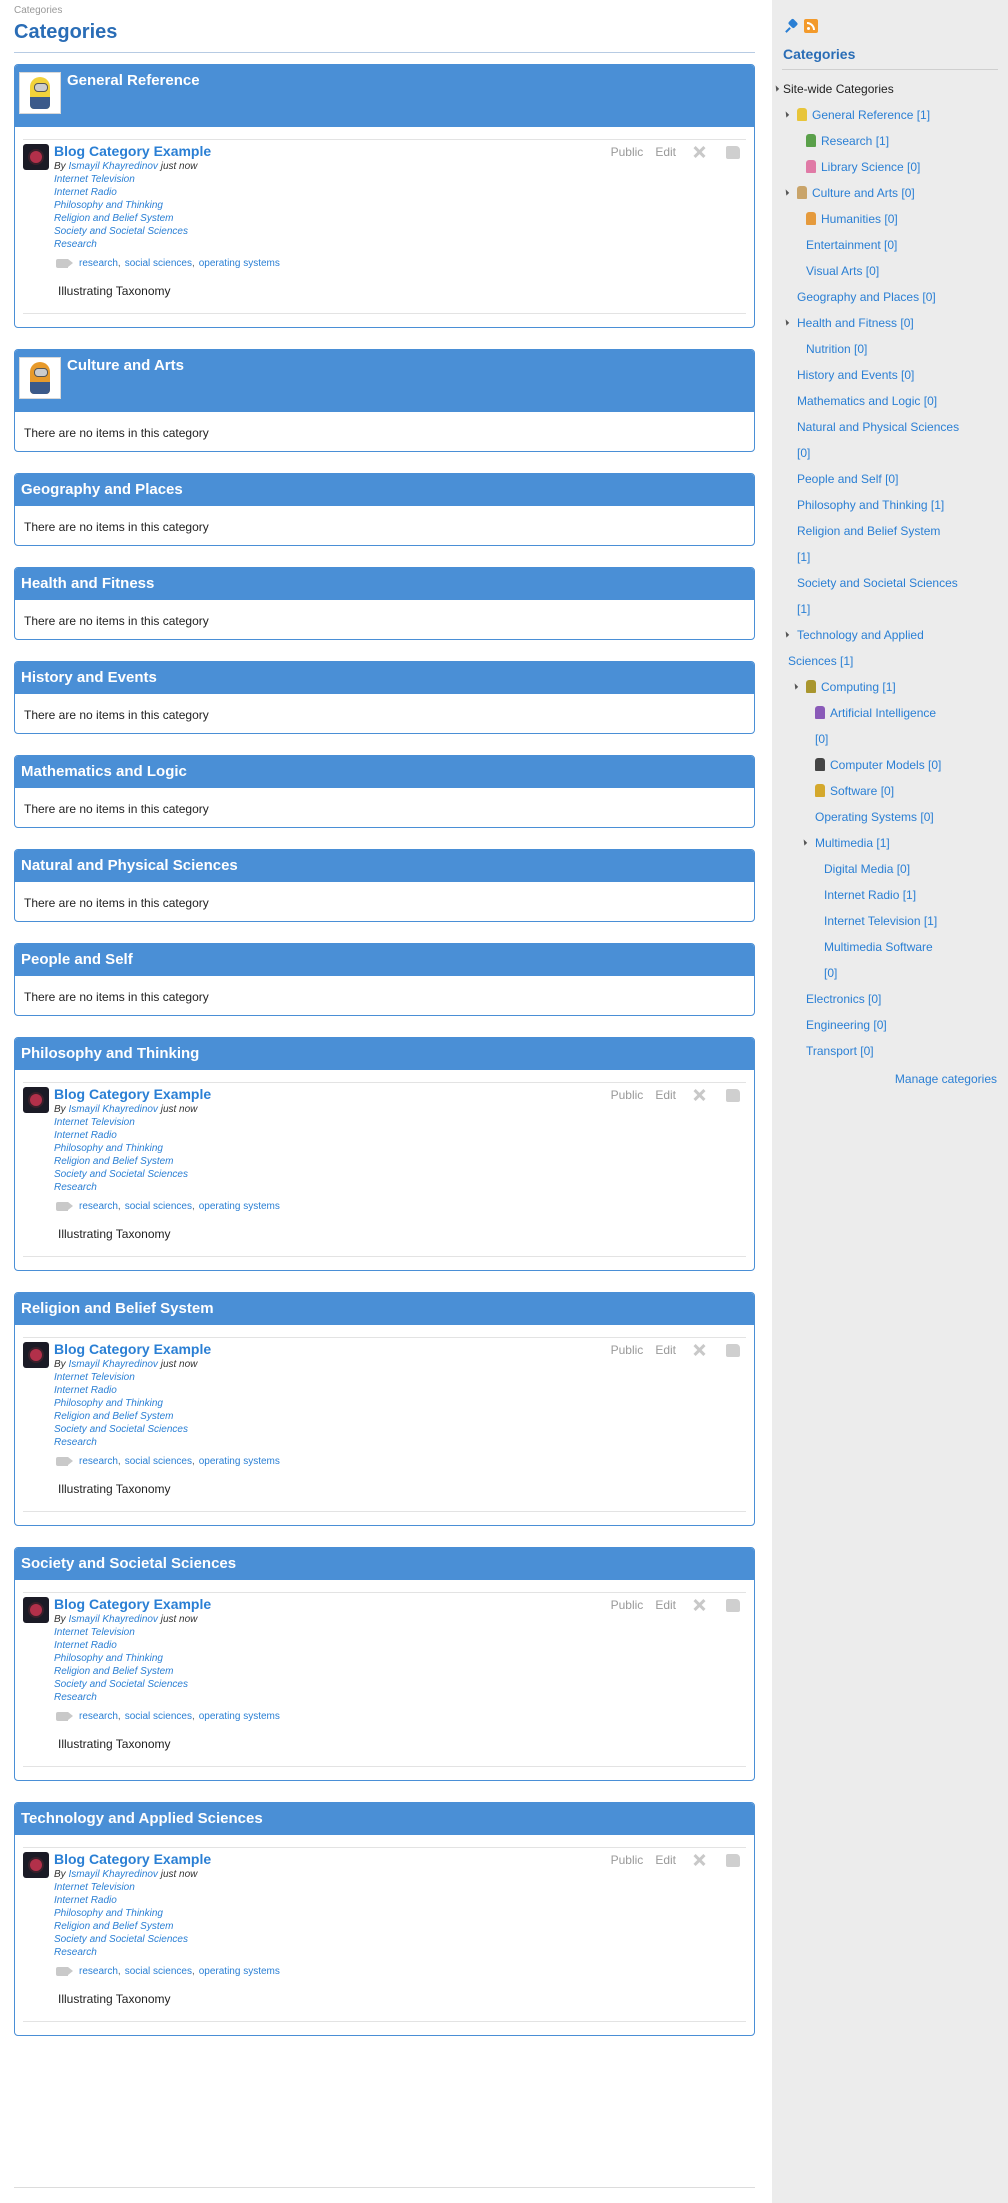 The height and width of the screenshot is (2203, 1008). What do you see at coordinates (890, 765) in the screenshot?
I see `tree-node: Computer Models [0]` at bounding box center [890, 765].